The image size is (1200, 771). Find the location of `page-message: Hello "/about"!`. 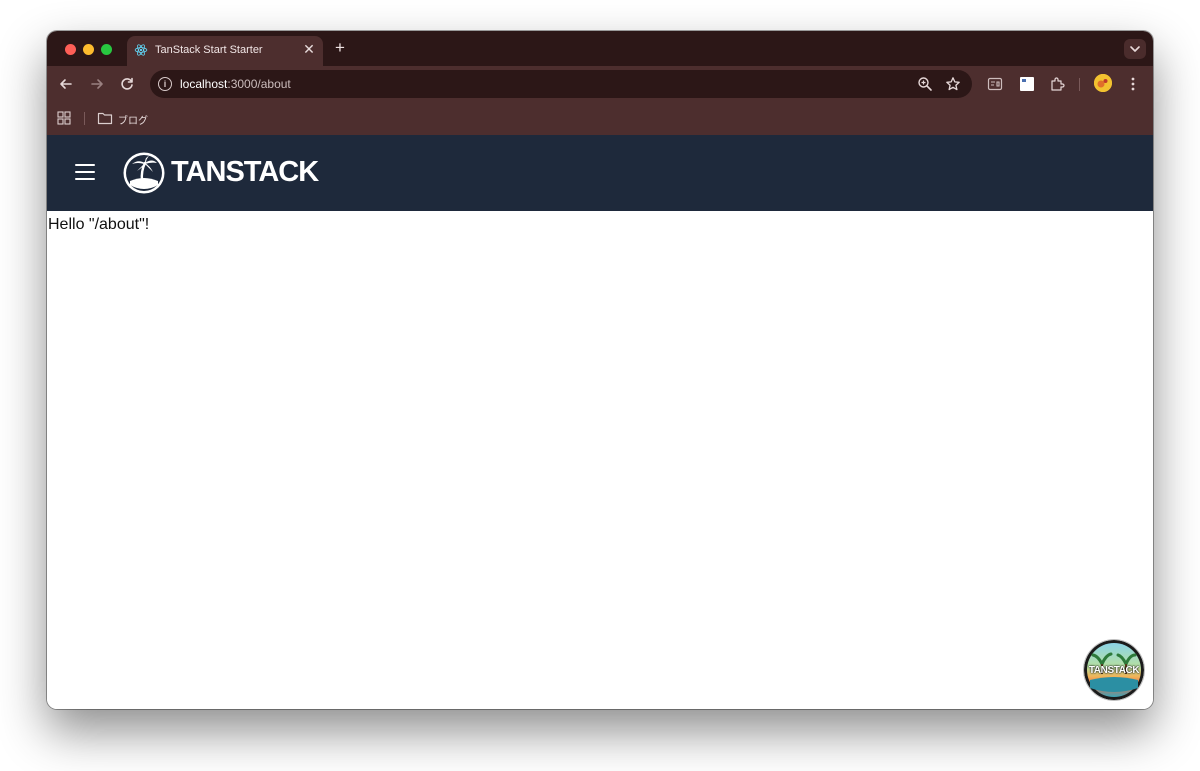

page-message: Hello "/about"! is located at coordinates (99, 224).